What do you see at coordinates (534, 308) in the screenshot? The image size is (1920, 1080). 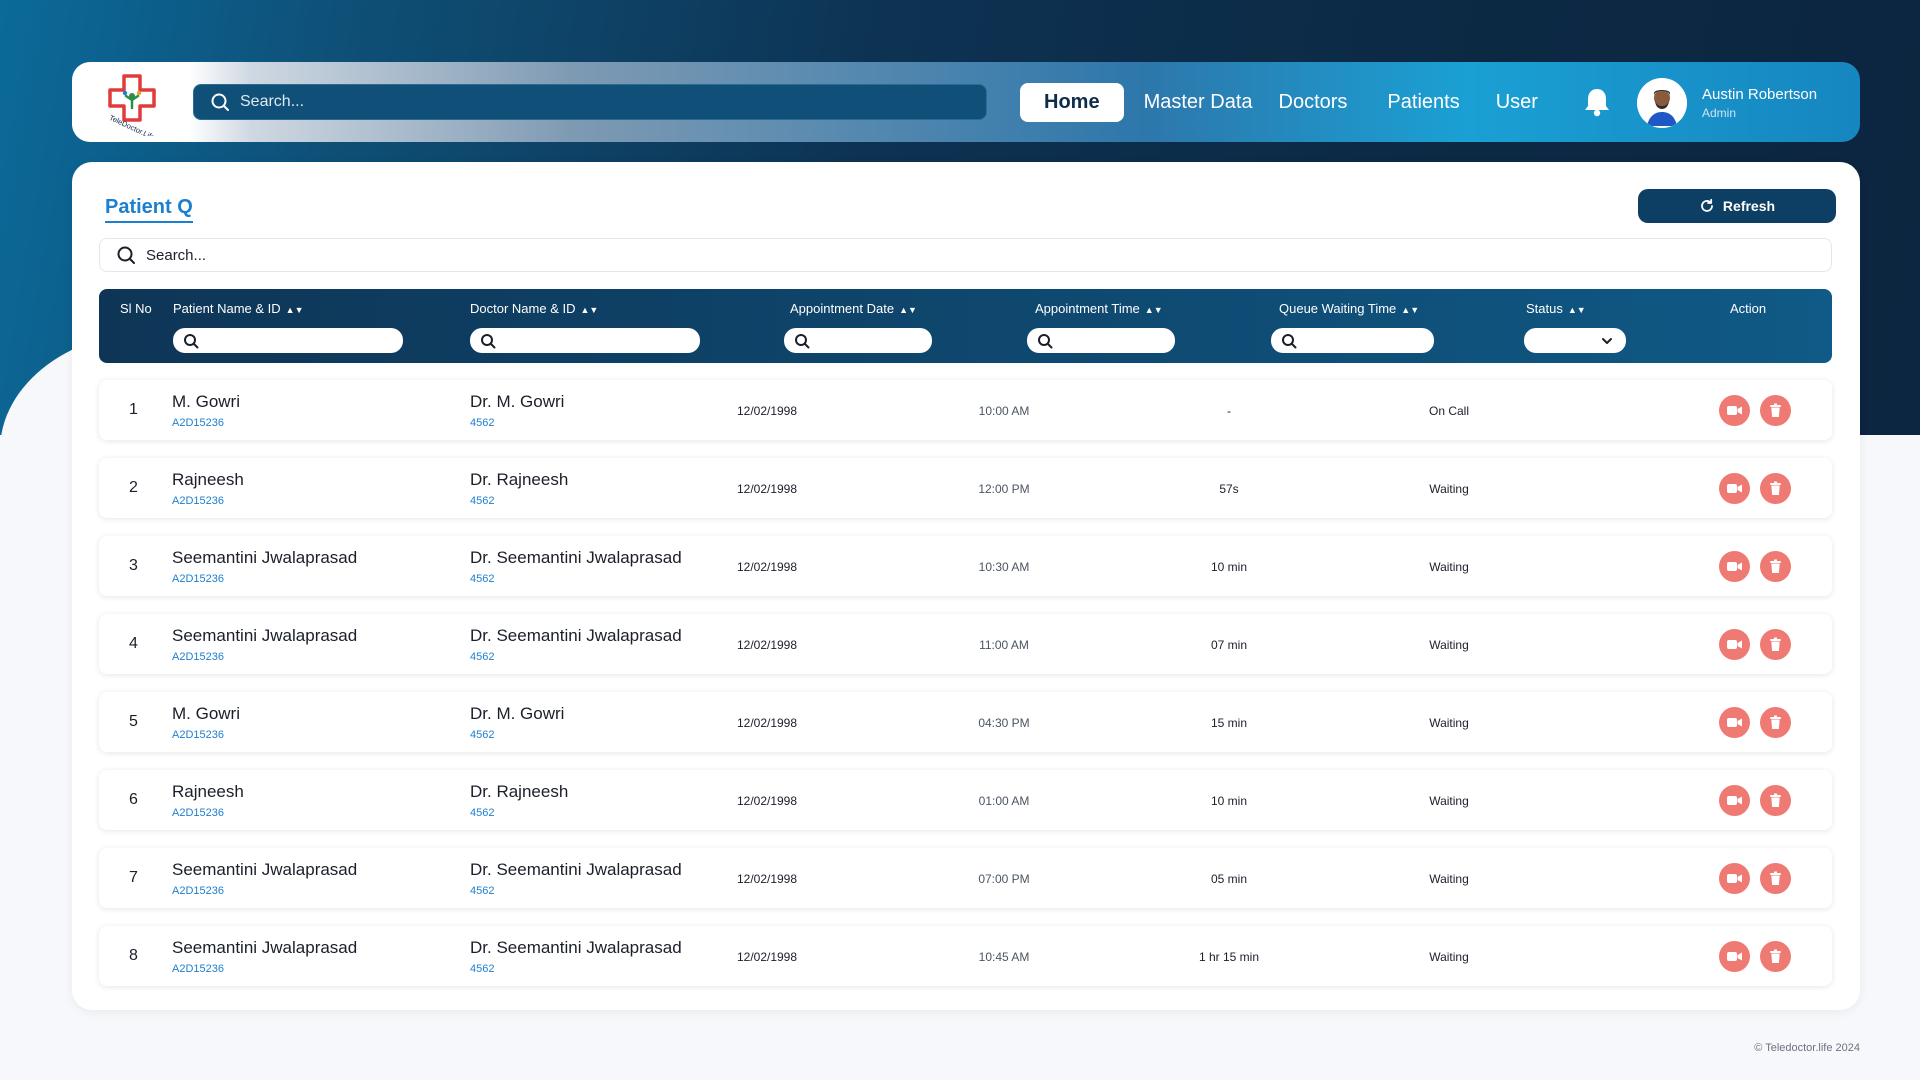 I see `col-doctor: Doctor Name & ID ▲▼` at bounding box center [534, 308].